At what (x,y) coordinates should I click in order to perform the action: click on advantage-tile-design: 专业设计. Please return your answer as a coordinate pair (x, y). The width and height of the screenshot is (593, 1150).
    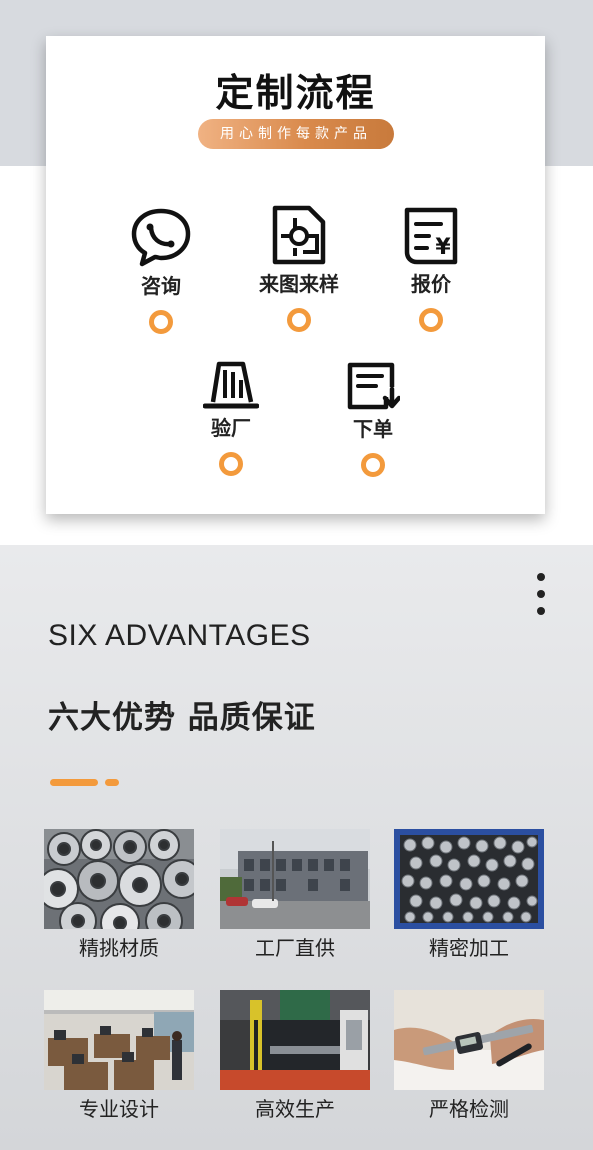
    Looking at the image, I should click on (119, 1055).